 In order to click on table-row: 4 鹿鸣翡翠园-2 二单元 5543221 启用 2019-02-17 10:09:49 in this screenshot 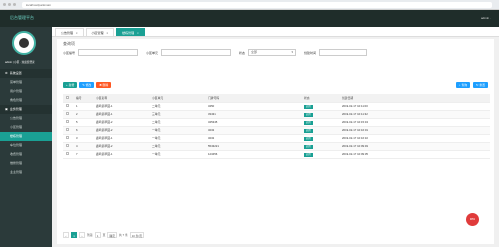, I will do `click(276, 146)`.